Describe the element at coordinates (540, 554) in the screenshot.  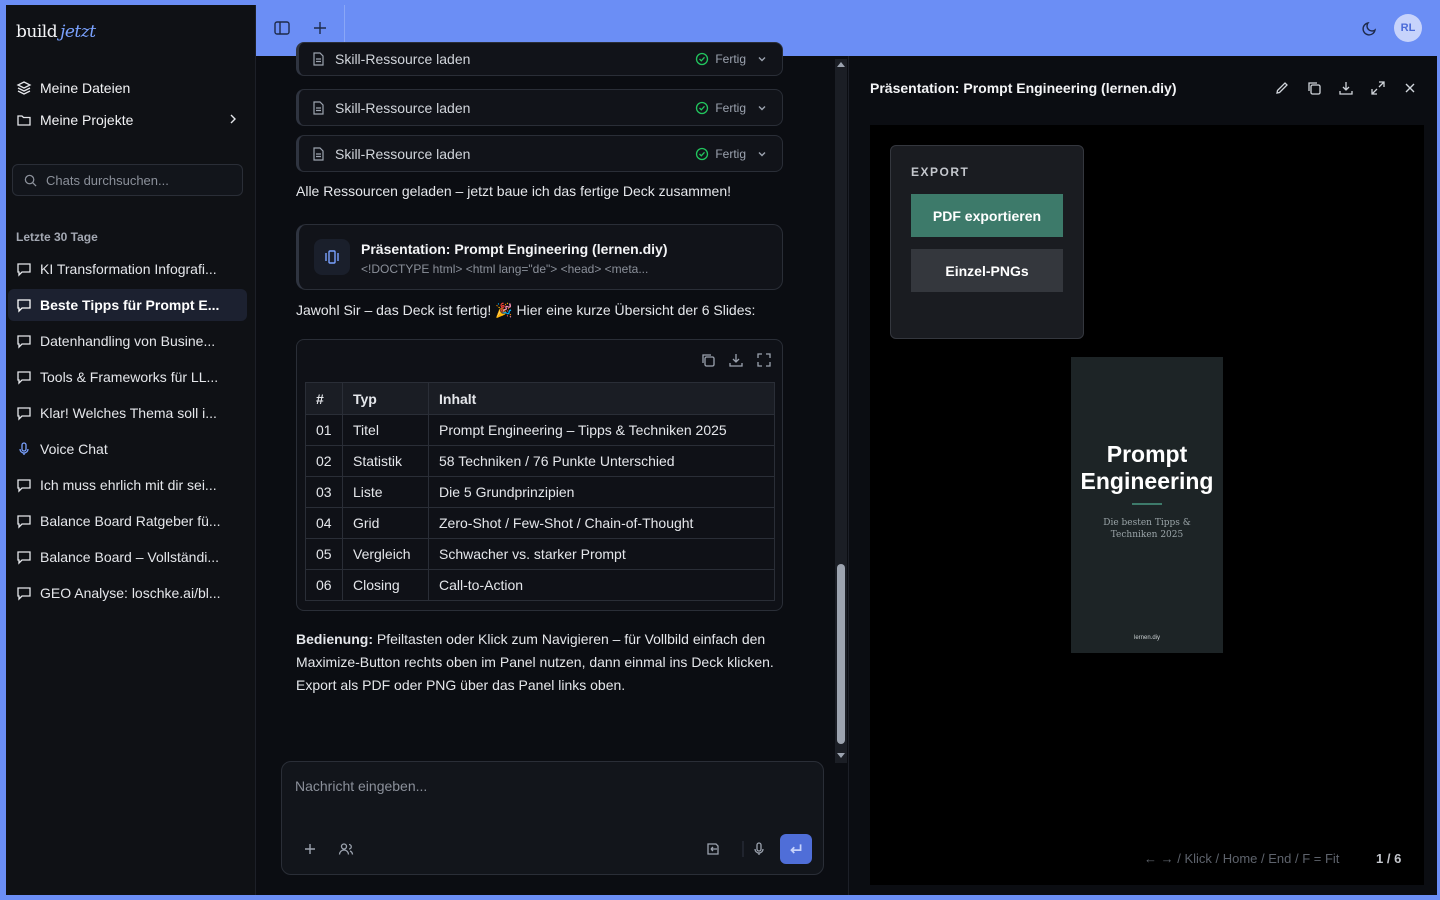
I see `table-row: 05 Vergleich Schwacher vs. starker Prompt` at that location.